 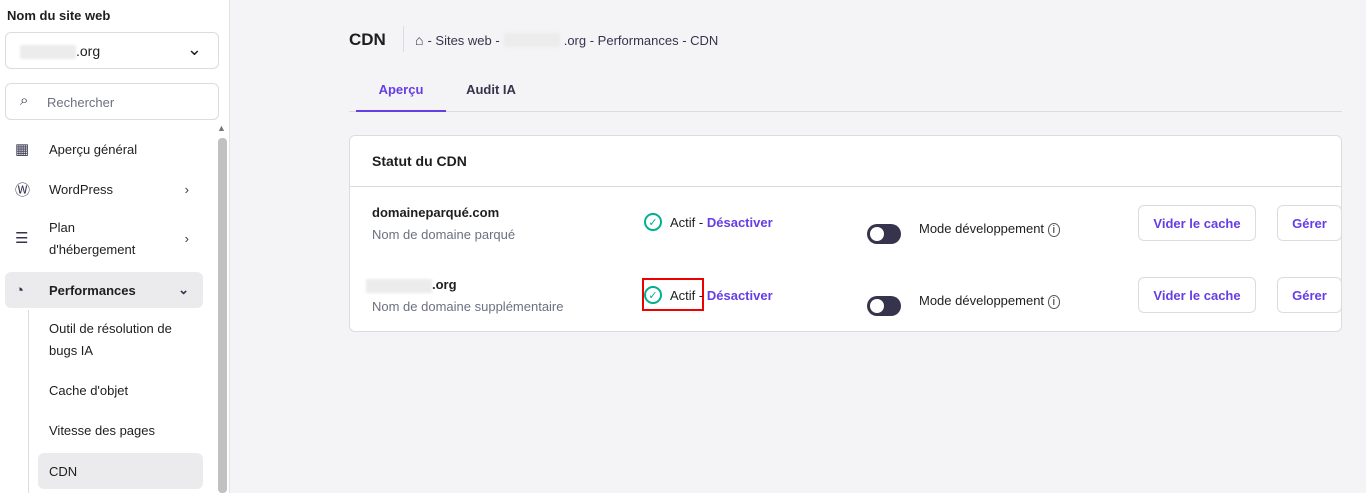 I want to click on sidebar-item-overview: ▦ Aperçu général, so click(x=104, y=149).